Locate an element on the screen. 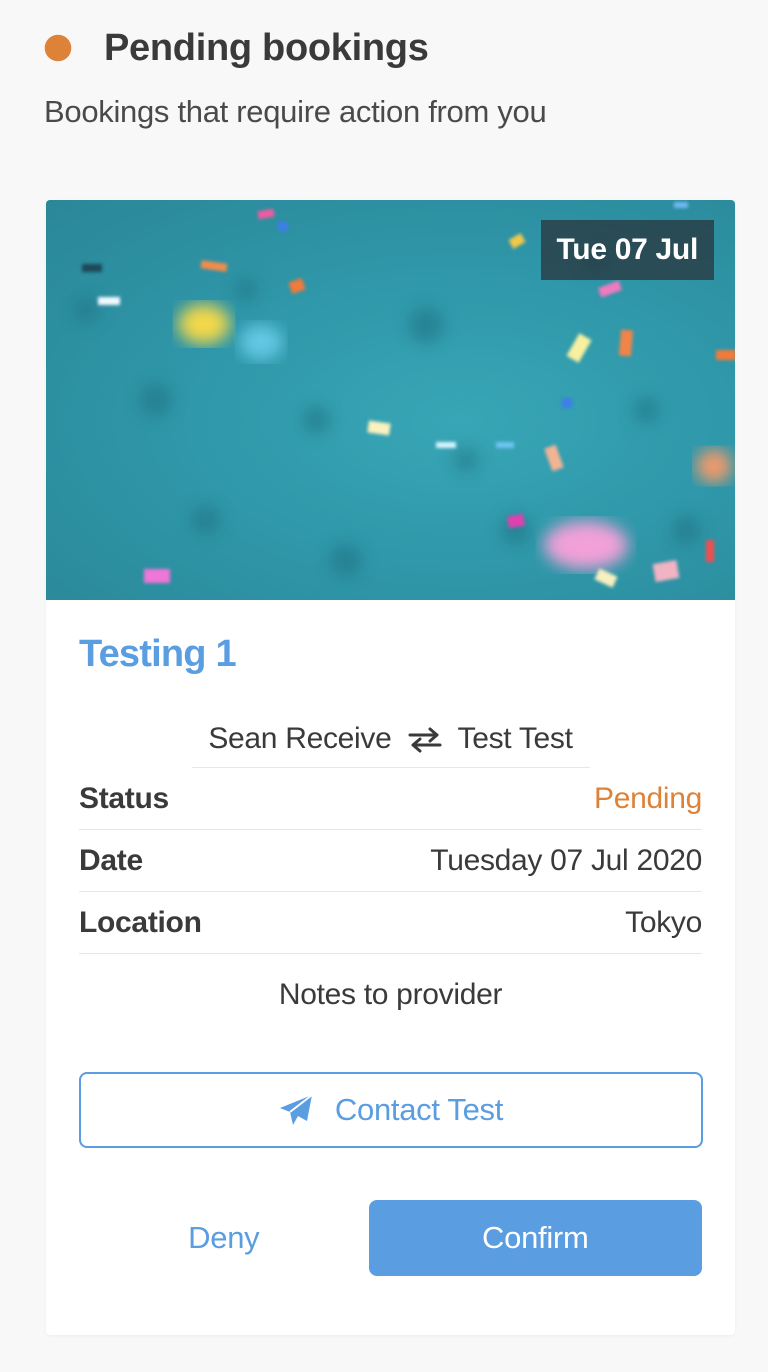  page-subtitle: Bookings that require action from you is located at coordinates (295, 111).